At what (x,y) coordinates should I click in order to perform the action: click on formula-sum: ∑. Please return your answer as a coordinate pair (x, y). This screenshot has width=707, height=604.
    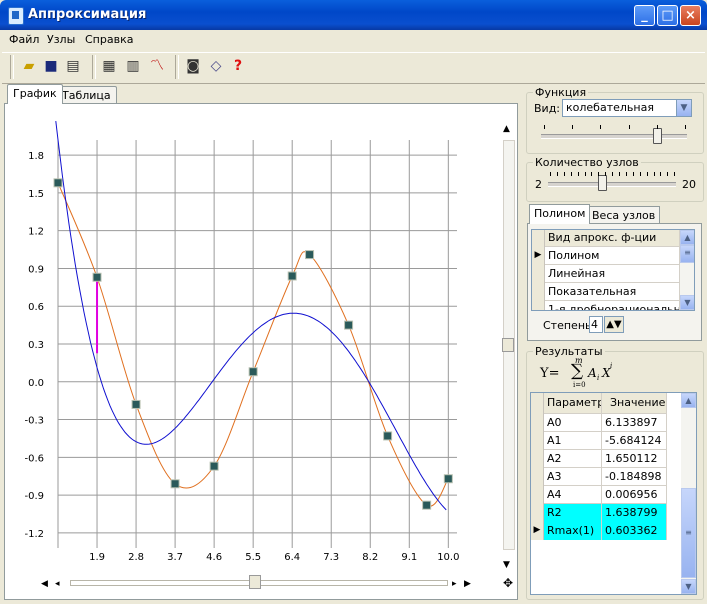
    Looking at the image, I should click on (577, 371).